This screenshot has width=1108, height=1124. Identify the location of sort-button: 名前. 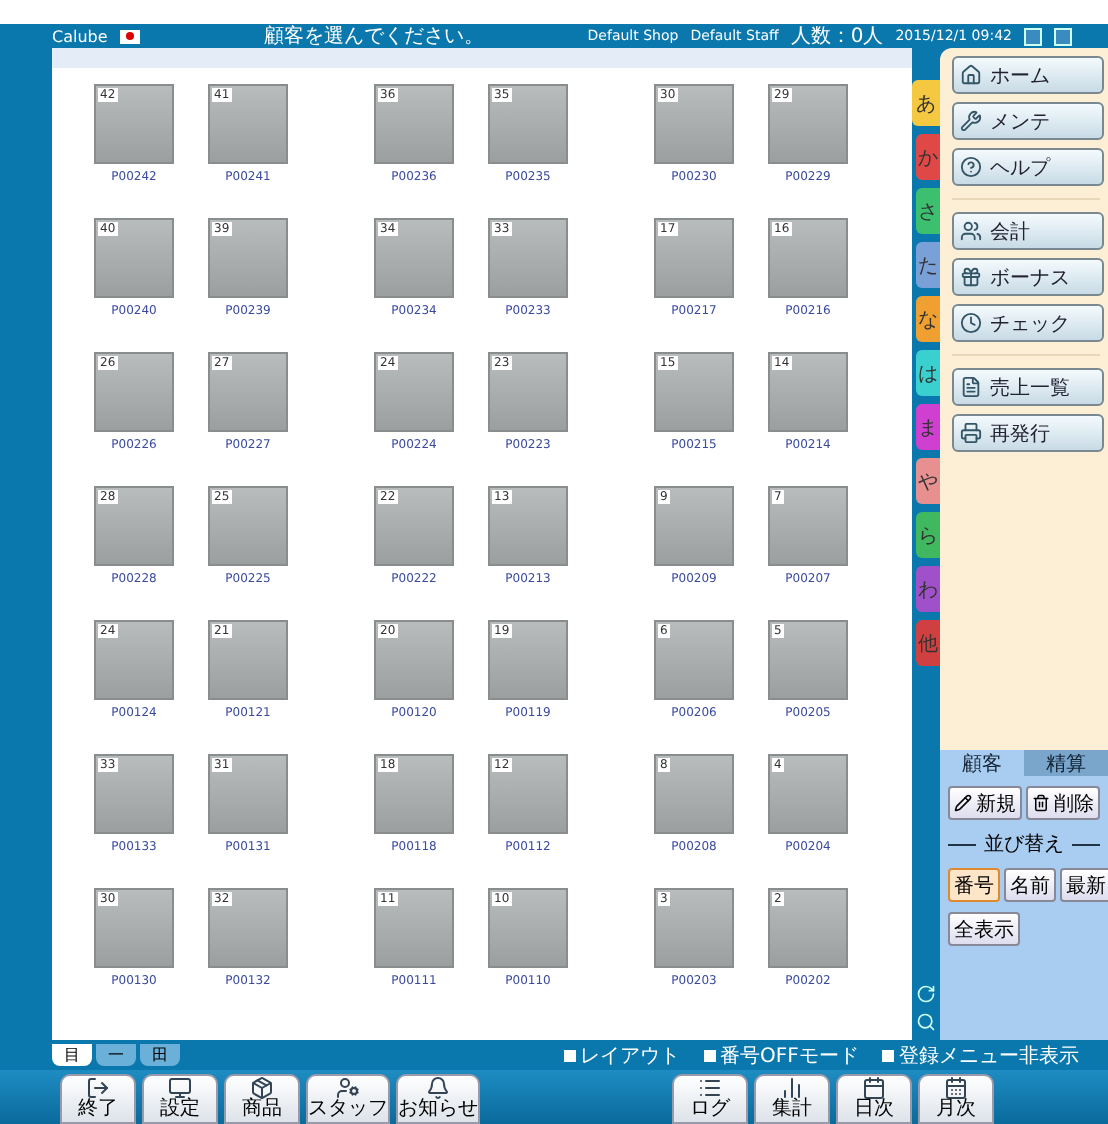
(1030, 885).